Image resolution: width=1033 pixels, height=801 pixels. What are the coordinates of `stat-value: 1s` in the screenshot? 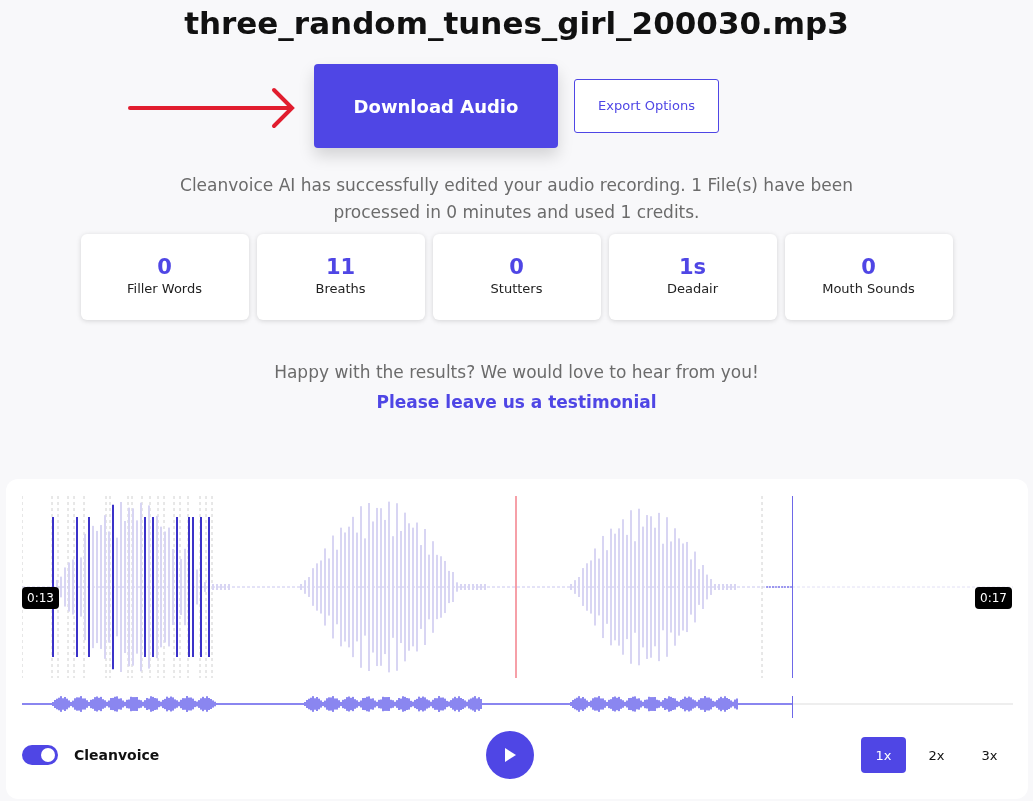 It's located at (692, 268).